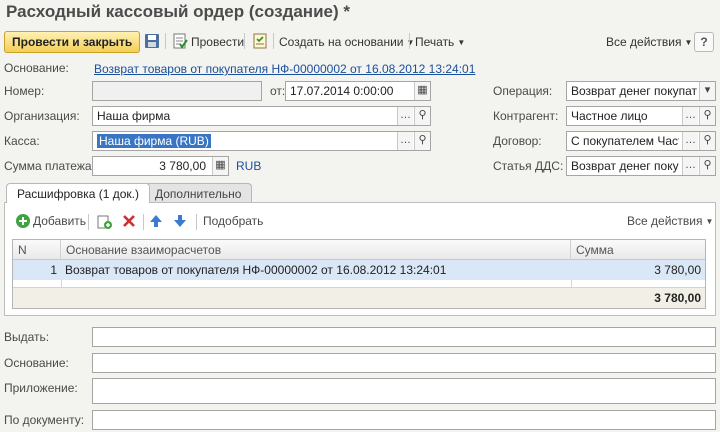 The height and width of the screenshot is (432, 720). What do you see at coordinates (278, 91) in the screenshot?
I see `date-label: от:` at bounding box center [278, 91].